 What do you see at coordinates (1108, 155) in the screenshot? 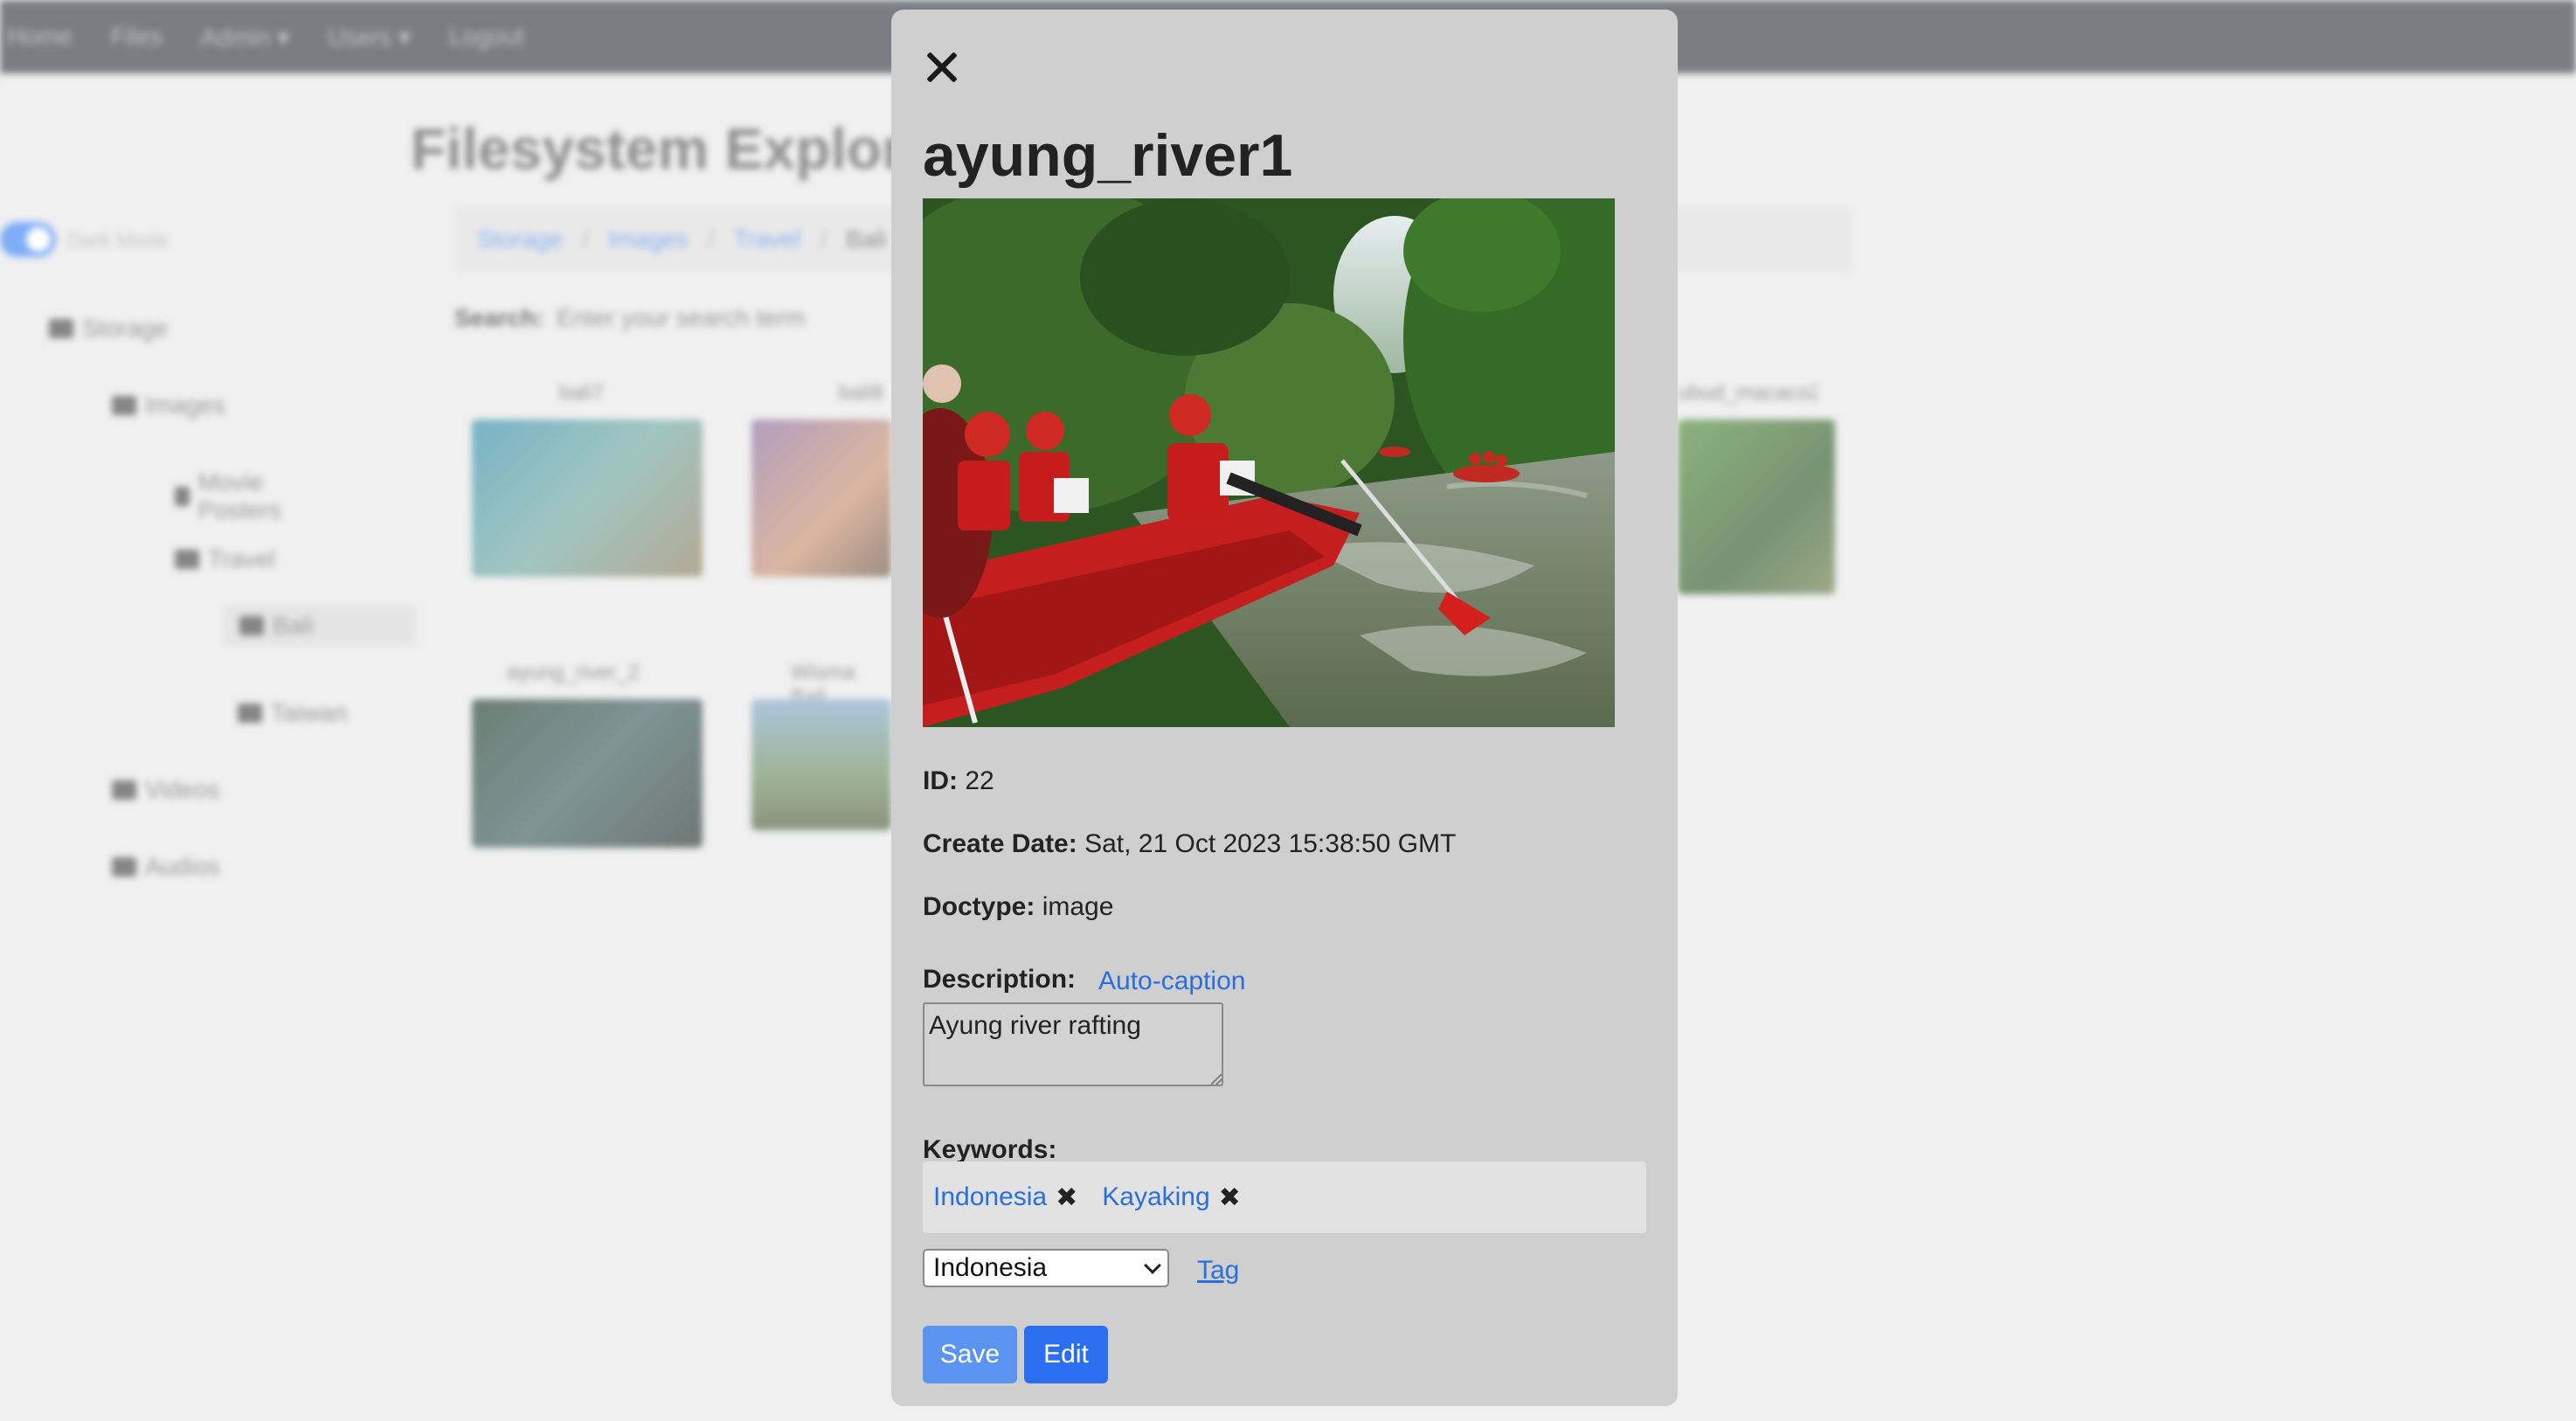
I see `modal-title: ayung_river1` at bounding box center [1108, 155].